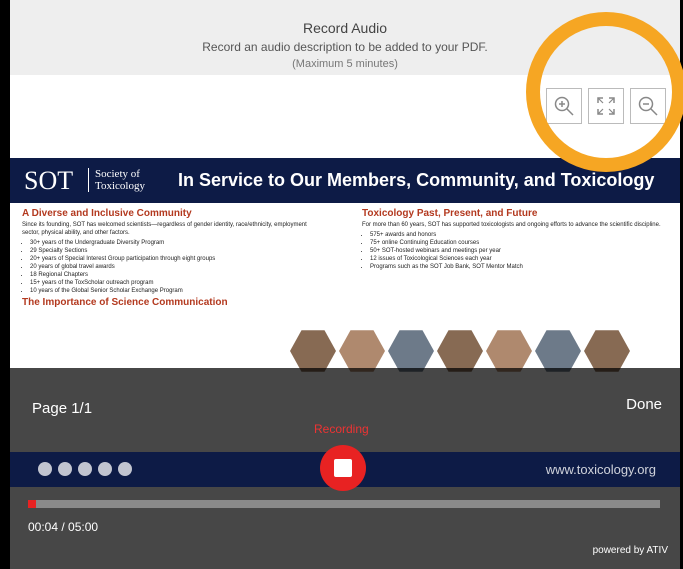  I want to click on left-heading-2: The Importance of Science Communication, so click(125, 302).